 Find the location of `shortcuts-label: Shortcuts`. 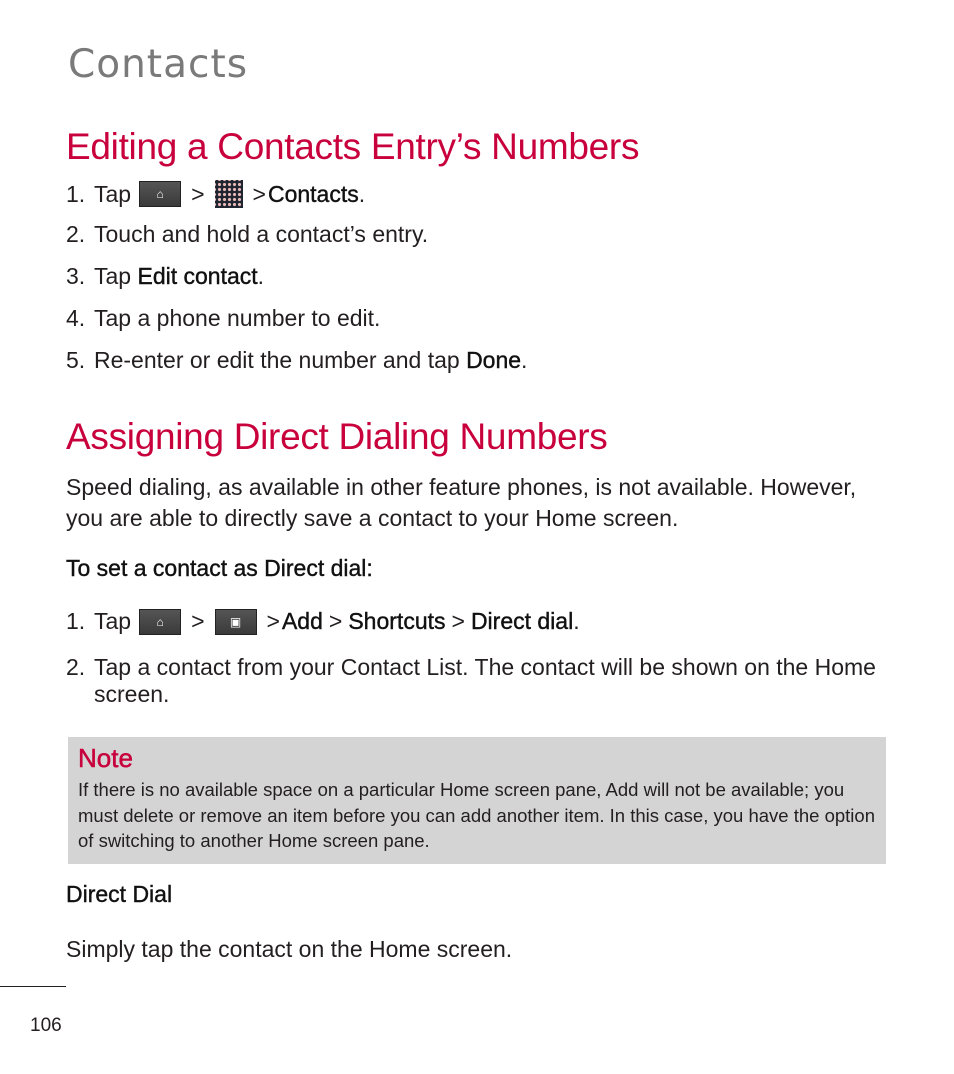

shortcuts-label: Shortcuts is located at coordinates (397, 621).